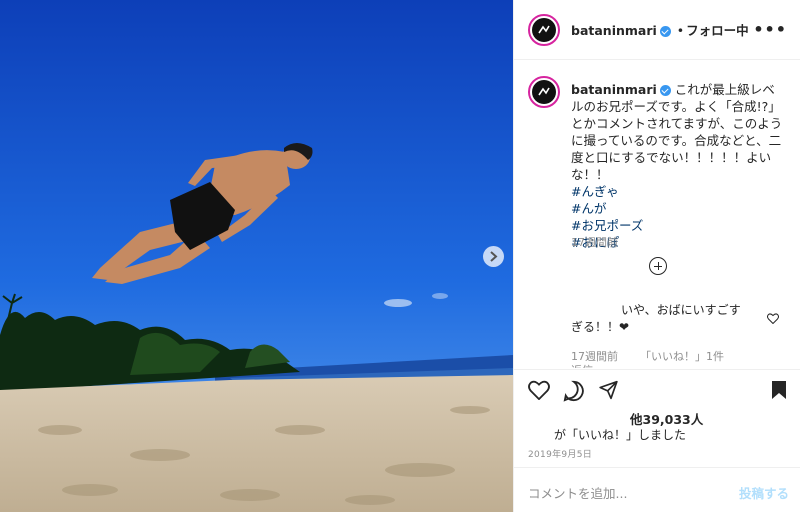  What do you see at coordinates (608, 390) in the screenshot?
I see `share-icon` at bounding box center [608, 390].